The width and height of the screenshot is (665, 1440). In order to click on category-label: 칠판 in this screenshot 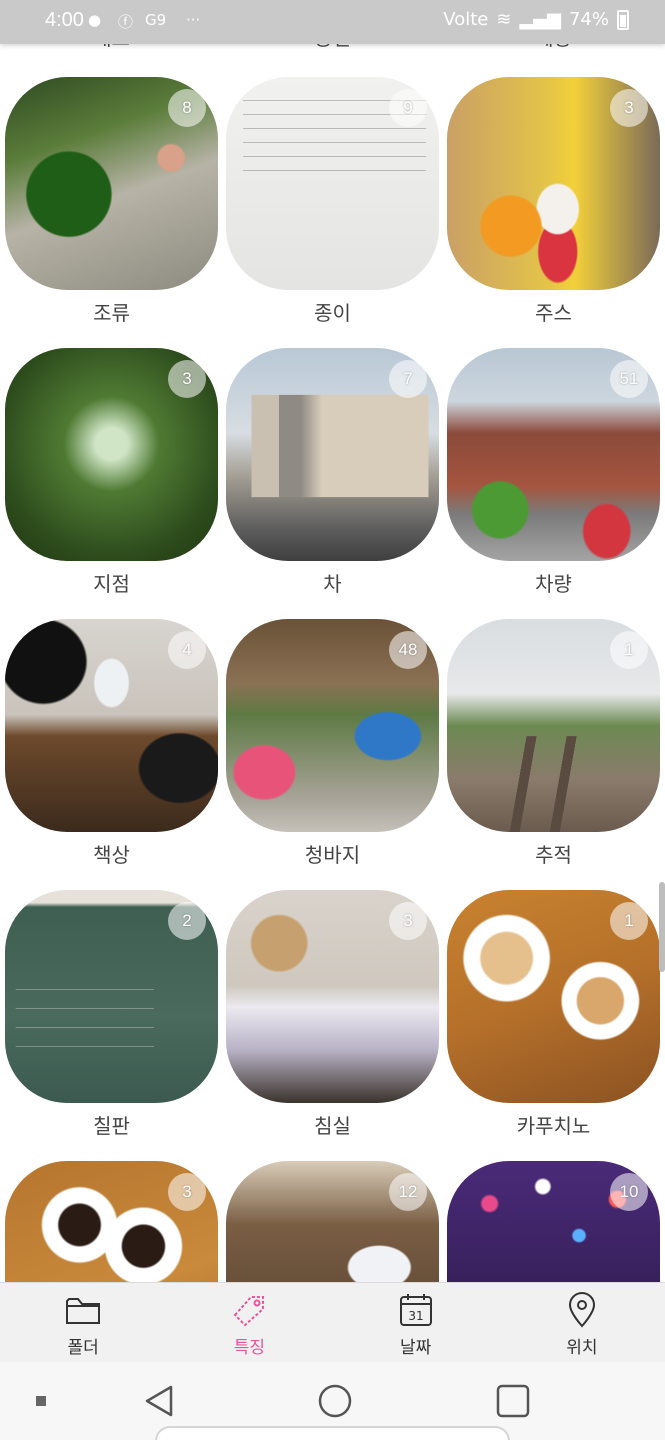, I will do `click(111, 1126)`.